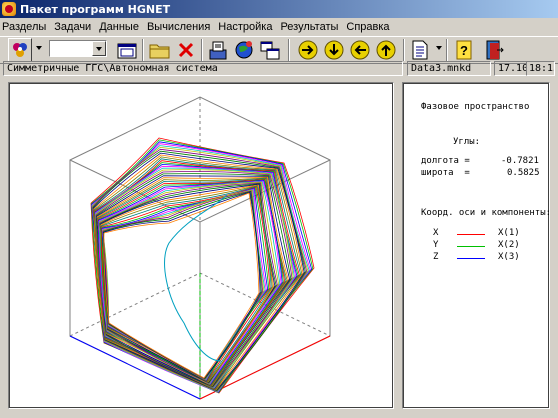 The image size is (558, 418). What do you see at coordinates (449, 68) in the screenshot?
I see `status-file: Data3.mnkd` at bounding box center [449, 68].